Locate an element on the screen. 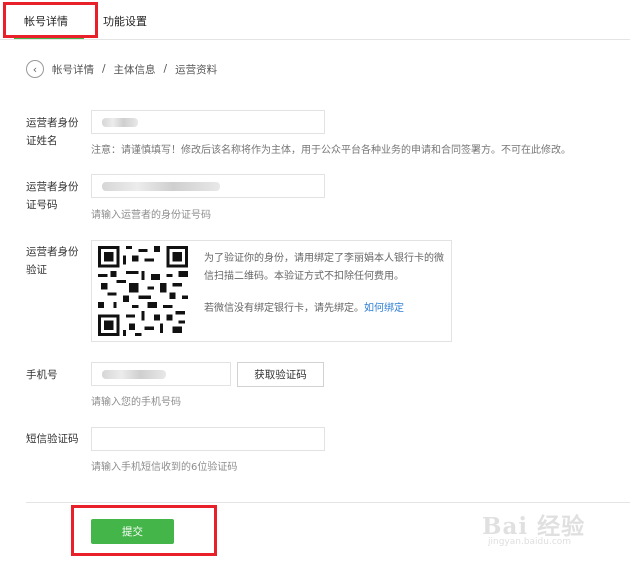 This screenshot has height=564, width=630. idcard-label: 运营者身份证号码 is located at coordinates (52, 196).